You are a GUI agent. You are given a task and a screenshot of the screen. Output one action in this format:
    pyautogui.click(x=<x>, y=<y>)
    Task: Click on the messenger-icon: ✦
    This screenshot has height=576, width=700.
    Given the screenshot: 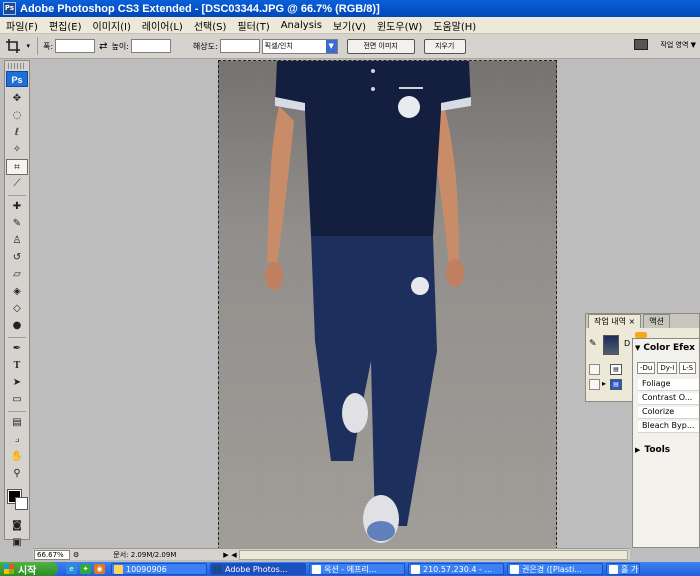 What is the action you would take?
    pyautogui.click(x=85, y=569)
    